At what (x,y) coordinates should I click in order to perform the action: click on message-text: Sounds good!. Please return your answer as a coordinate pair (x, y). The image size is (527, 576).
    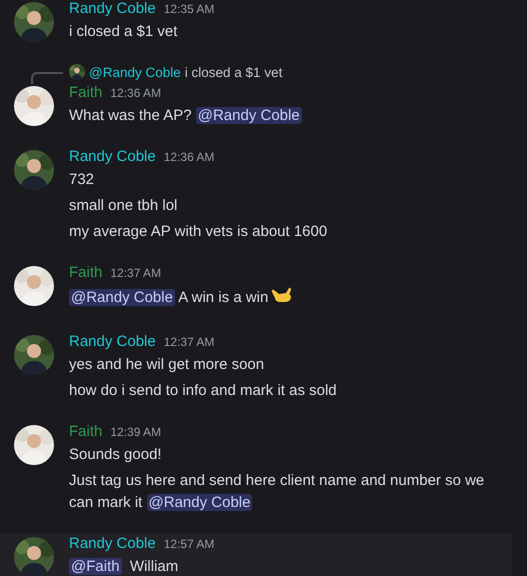
    Looking at the image, I should click on (116, 455).